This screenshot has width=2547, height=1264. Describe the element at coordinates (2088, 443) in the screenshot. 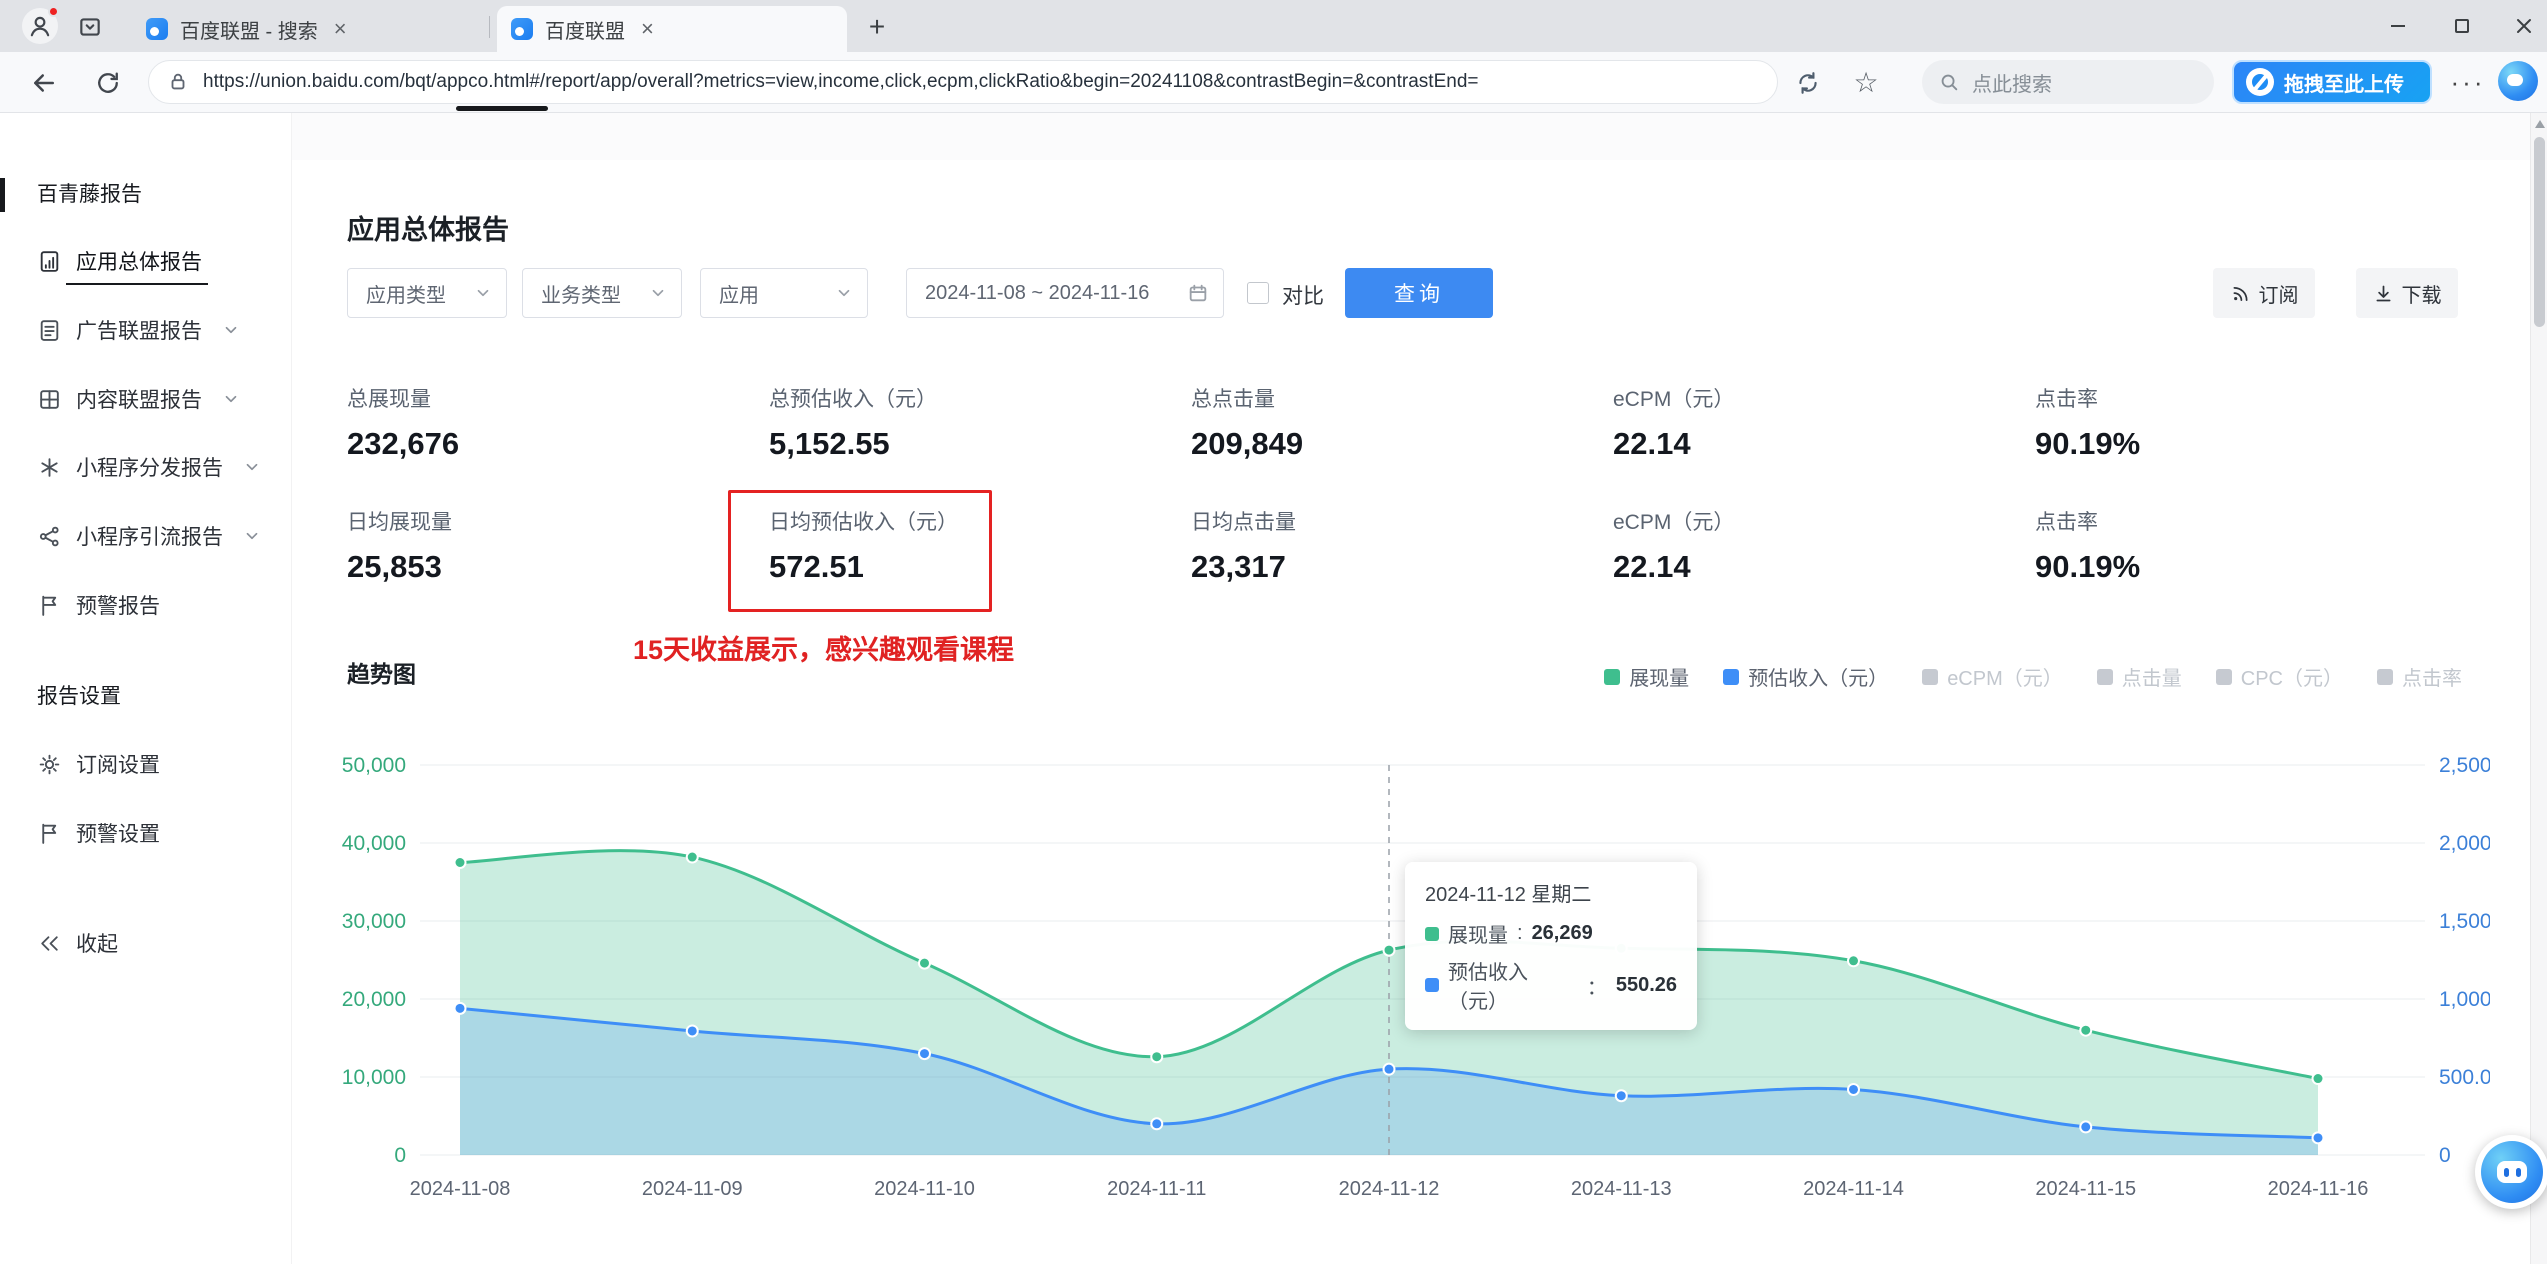

I see `stat-value: 90.19%` at that location.